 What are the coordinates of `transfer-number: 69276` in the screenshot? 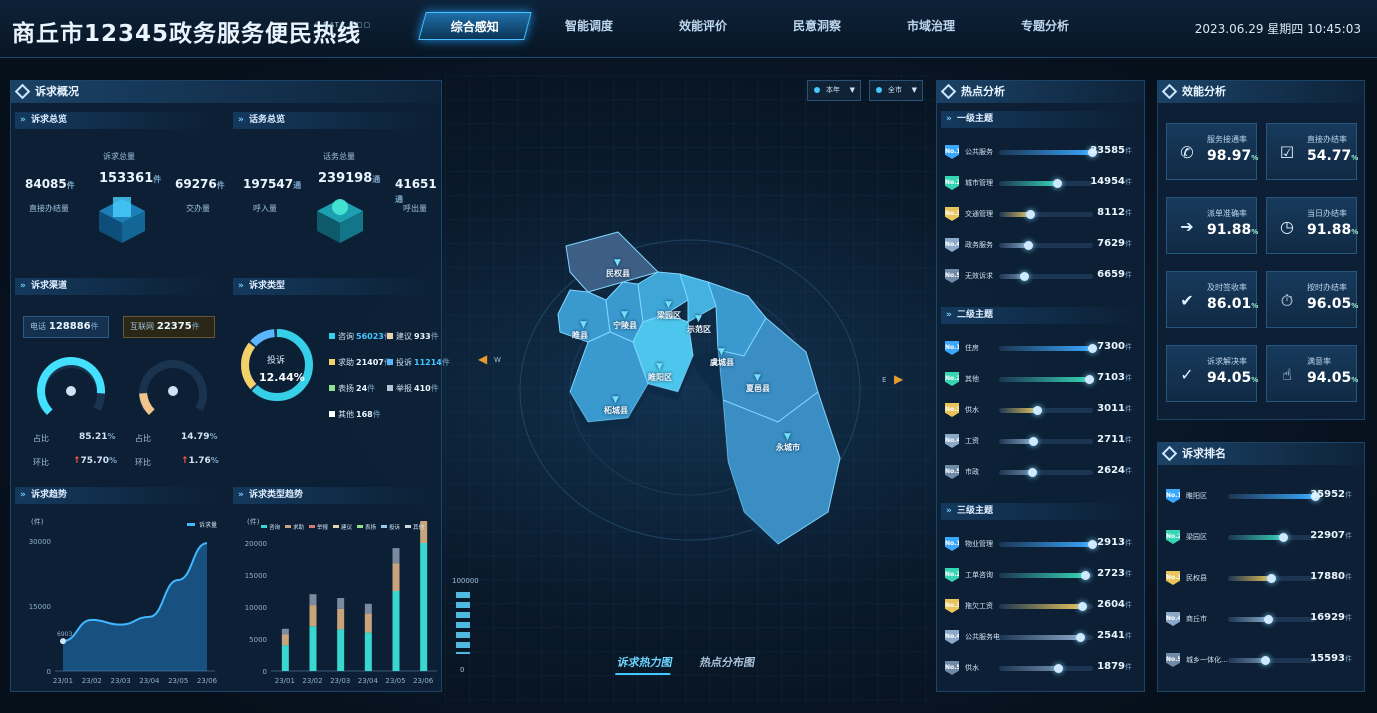 It's located at (196, 184).